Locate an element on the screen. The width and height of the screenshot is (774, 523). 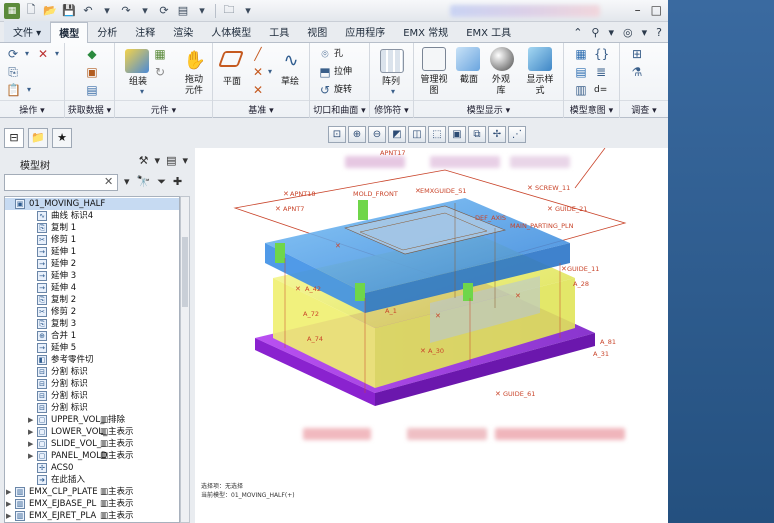
tree-row: → 延伸 1 is located at coordinates (92, 252).